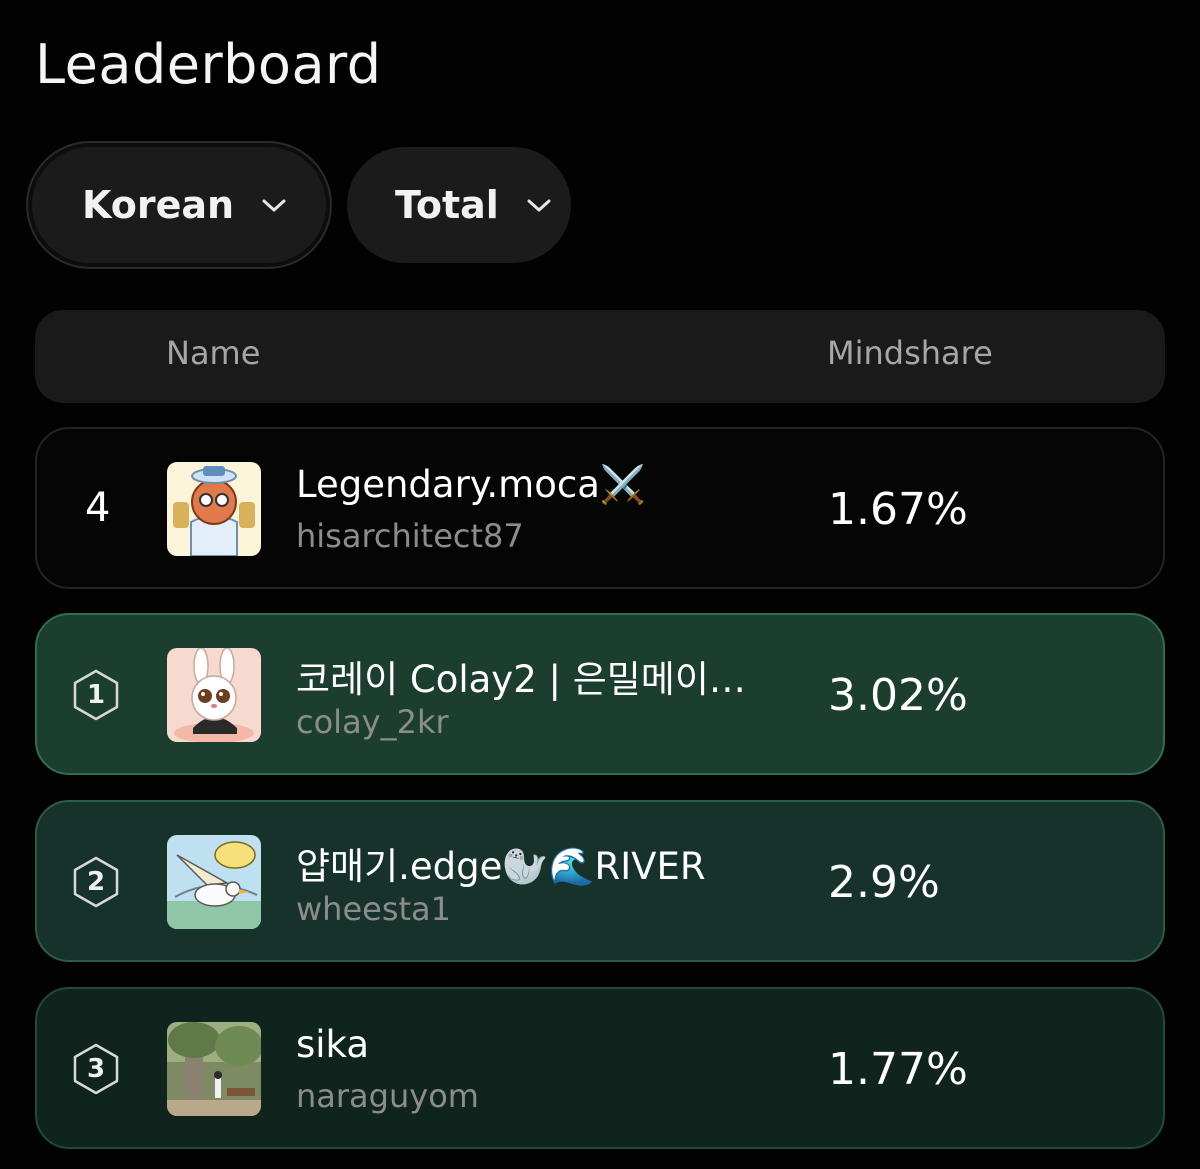 The width and height of the screenshot is (1200, 1169). I want to click on mindshare-value: 2.9%, so click(884, 882).